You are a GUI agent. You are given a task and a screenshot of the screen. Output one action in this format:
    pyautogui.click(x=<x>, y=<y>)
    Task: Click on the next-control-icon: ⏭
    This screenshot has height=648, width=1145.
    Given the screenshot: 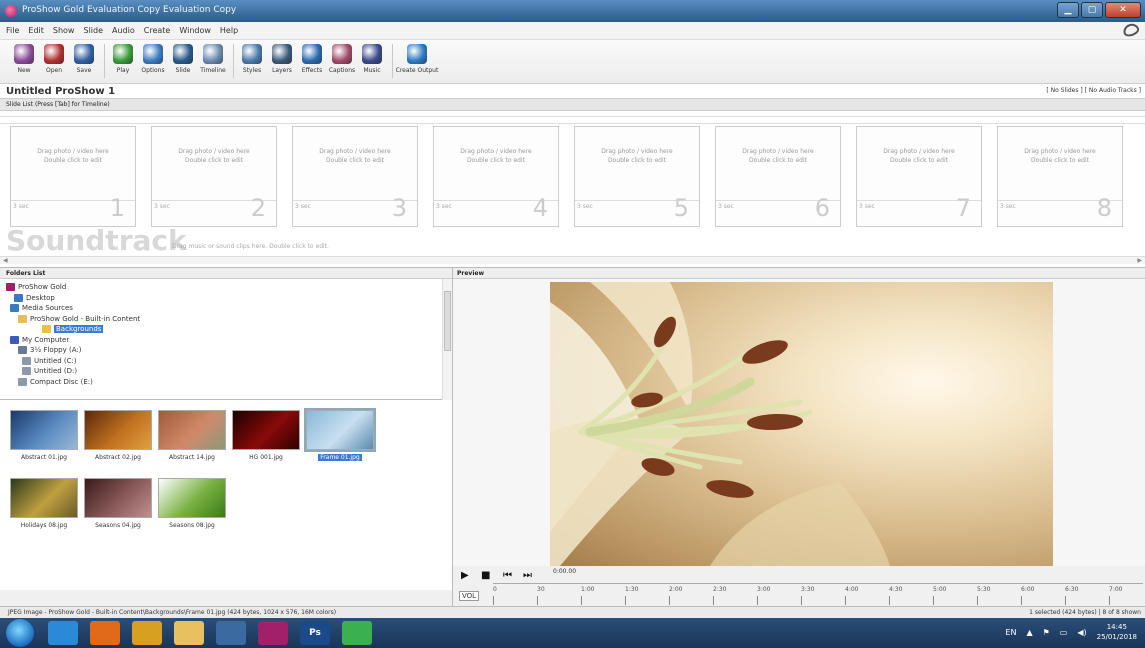 What is the action you would take?
    pyautogui.click(x=527, y=575)
    